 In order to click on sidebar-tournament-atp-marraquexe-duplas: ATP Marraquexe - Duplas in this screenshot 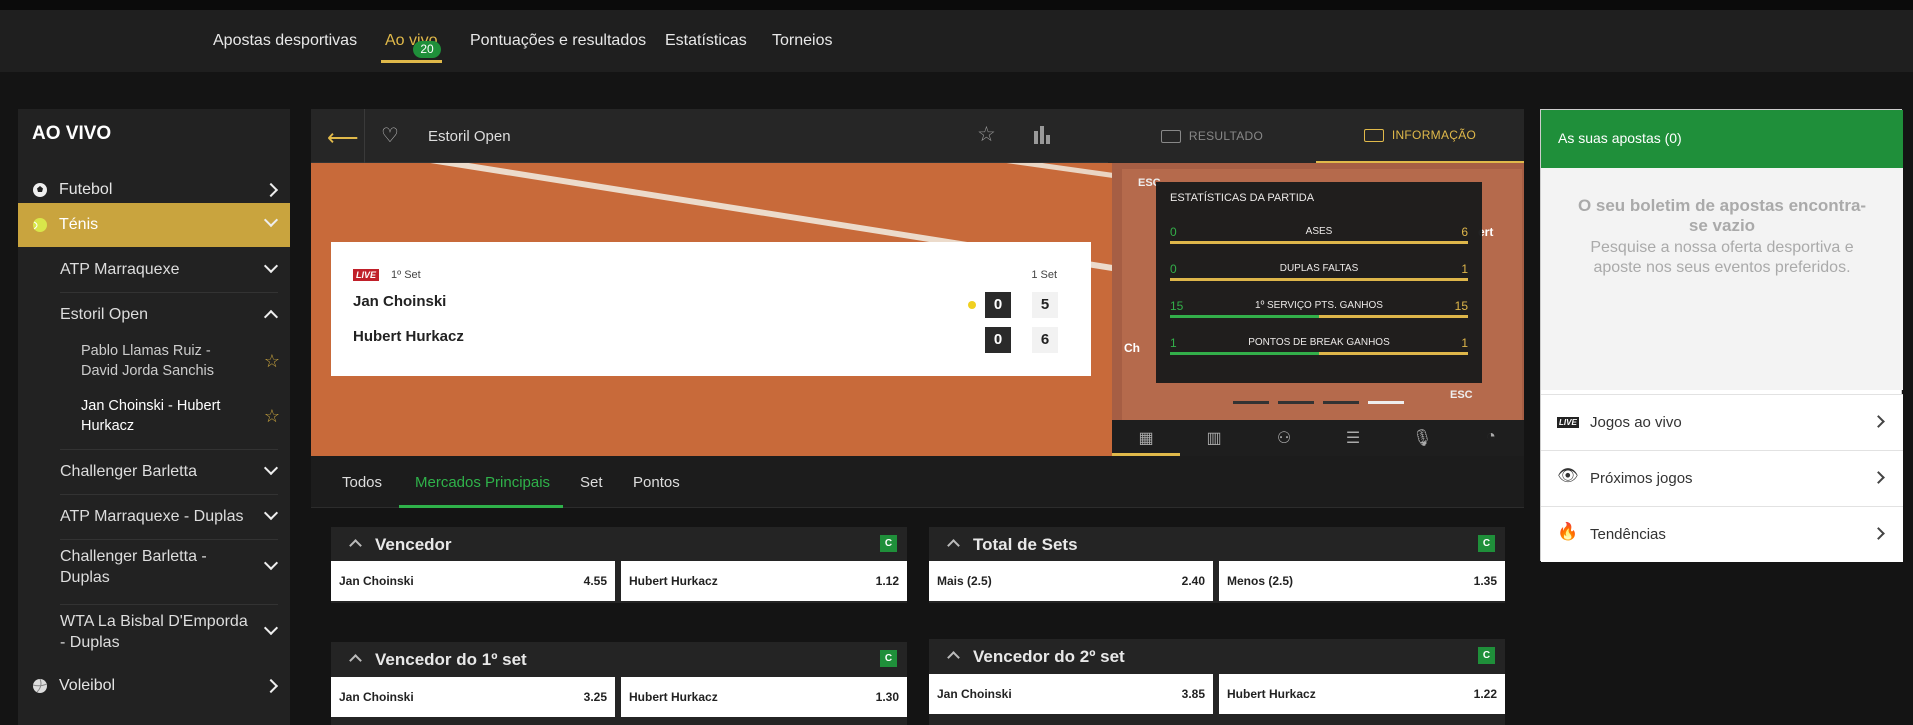, I will do `click(154, 517)`.